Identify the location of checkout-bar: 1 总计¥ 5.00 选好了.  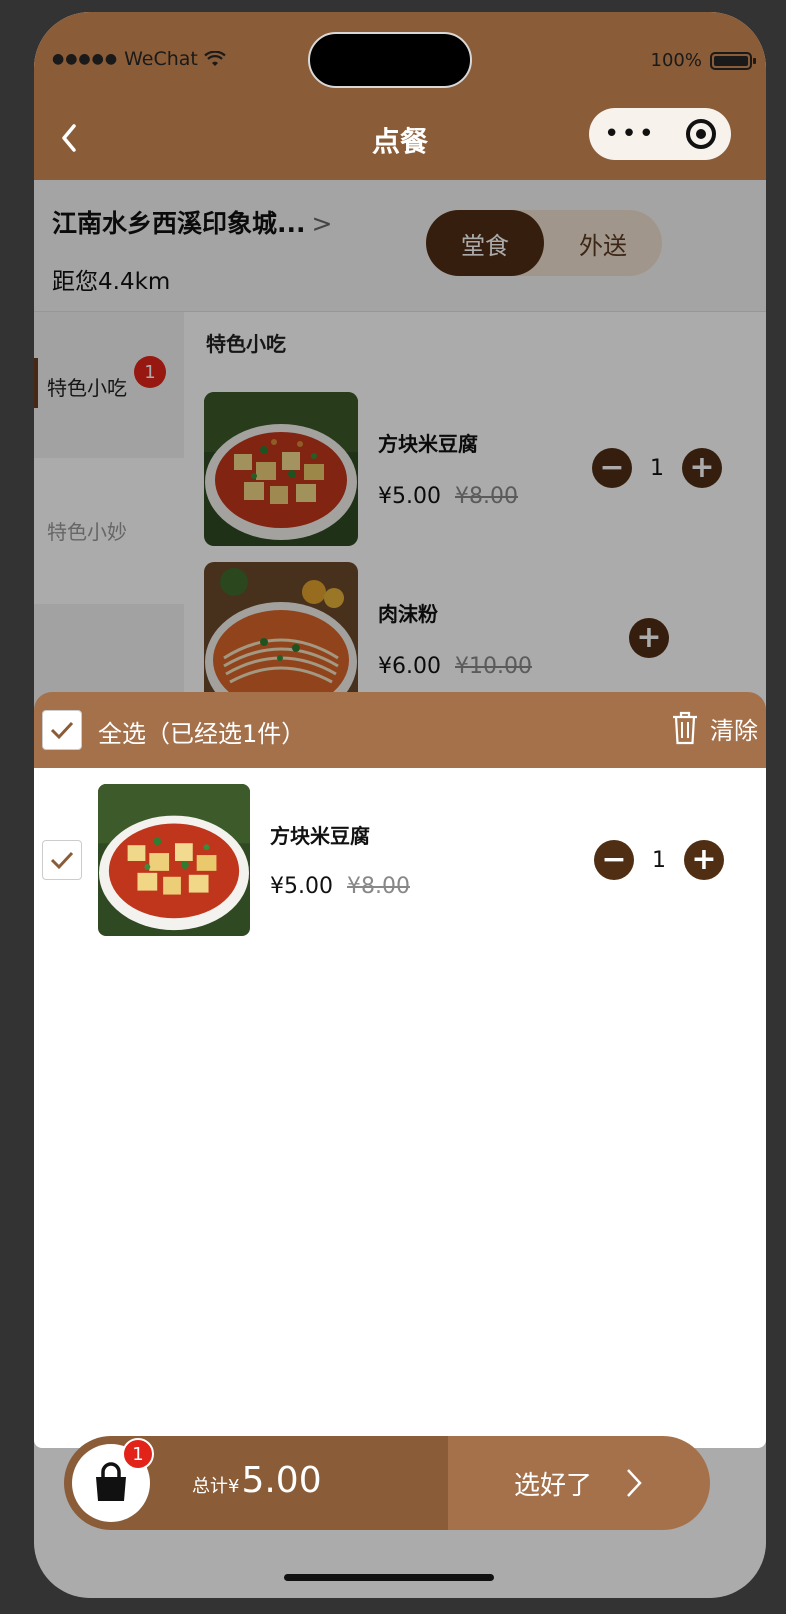
(387, 1483).